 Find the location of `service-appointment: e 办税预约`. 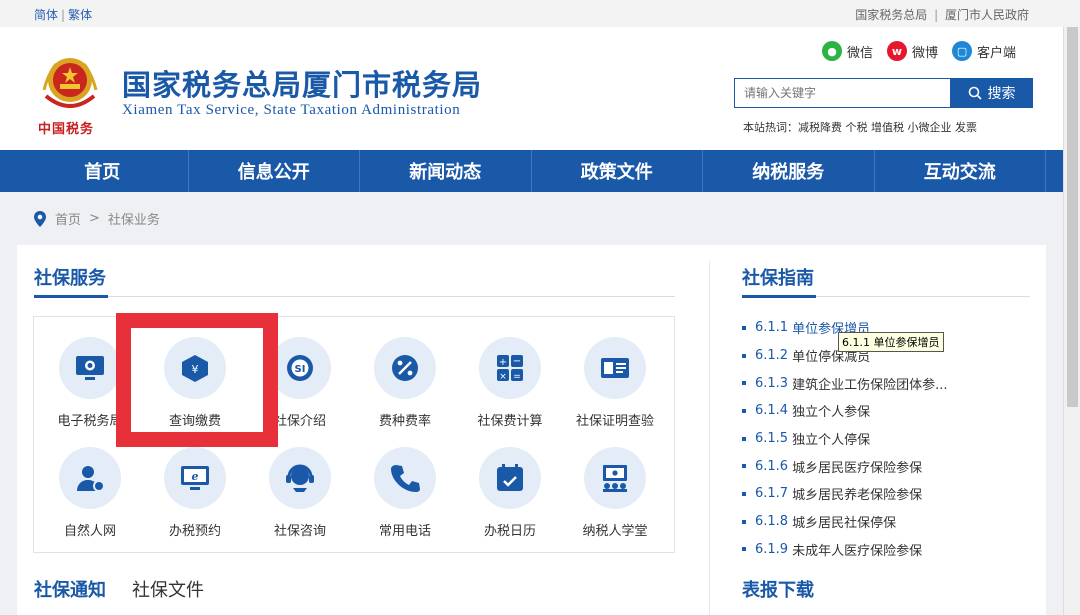

service-appointment: e 办税预约 is located at coordinates (195, 493).